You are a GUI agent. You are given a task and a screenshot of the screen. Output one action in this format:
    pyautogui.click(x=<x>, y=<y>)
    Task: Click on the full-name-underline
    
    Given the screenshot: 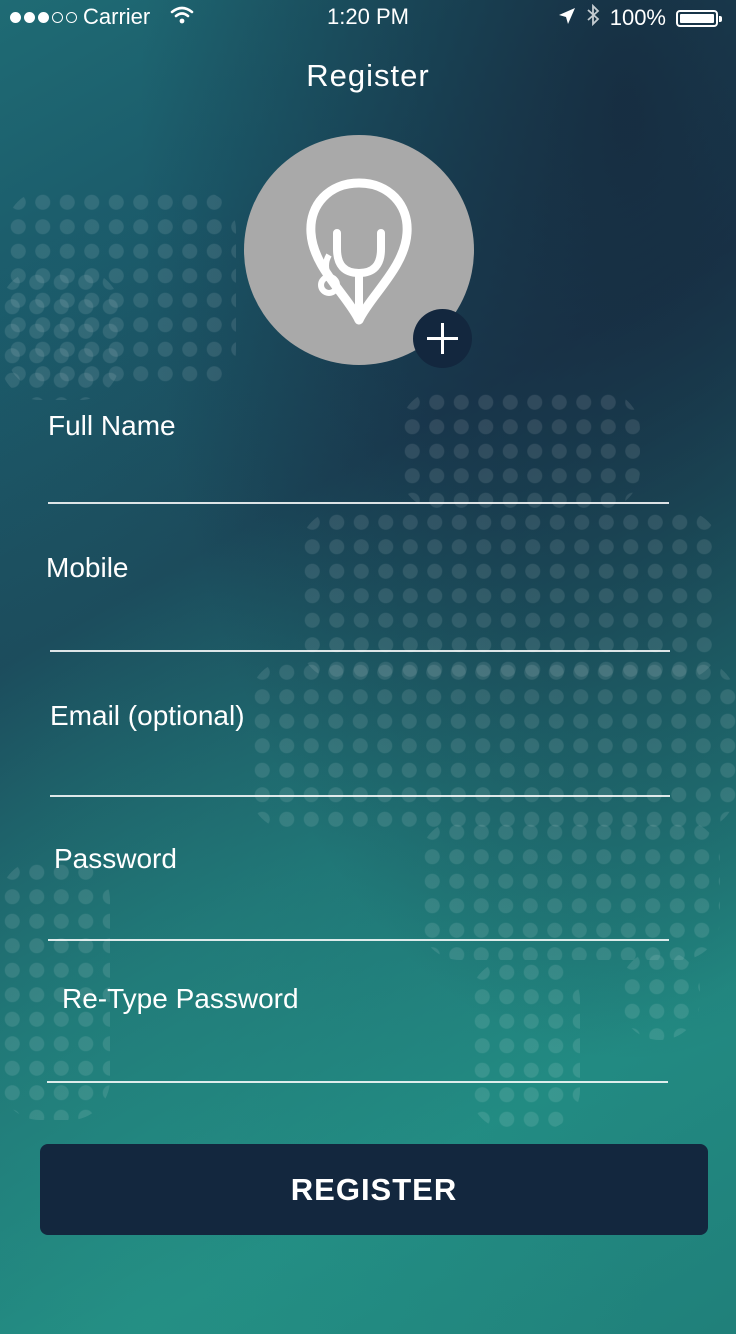 What is the action you would take?
    pyautogui.click(x=358, y=503)
    